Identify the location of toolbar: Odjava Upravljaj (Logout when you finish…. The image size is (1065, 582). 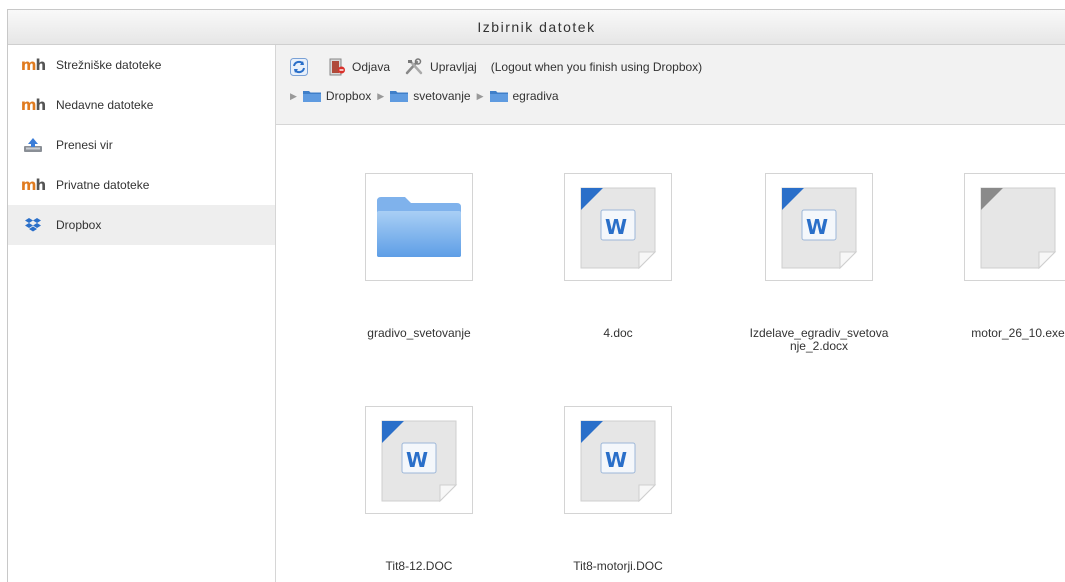
(670, 85).